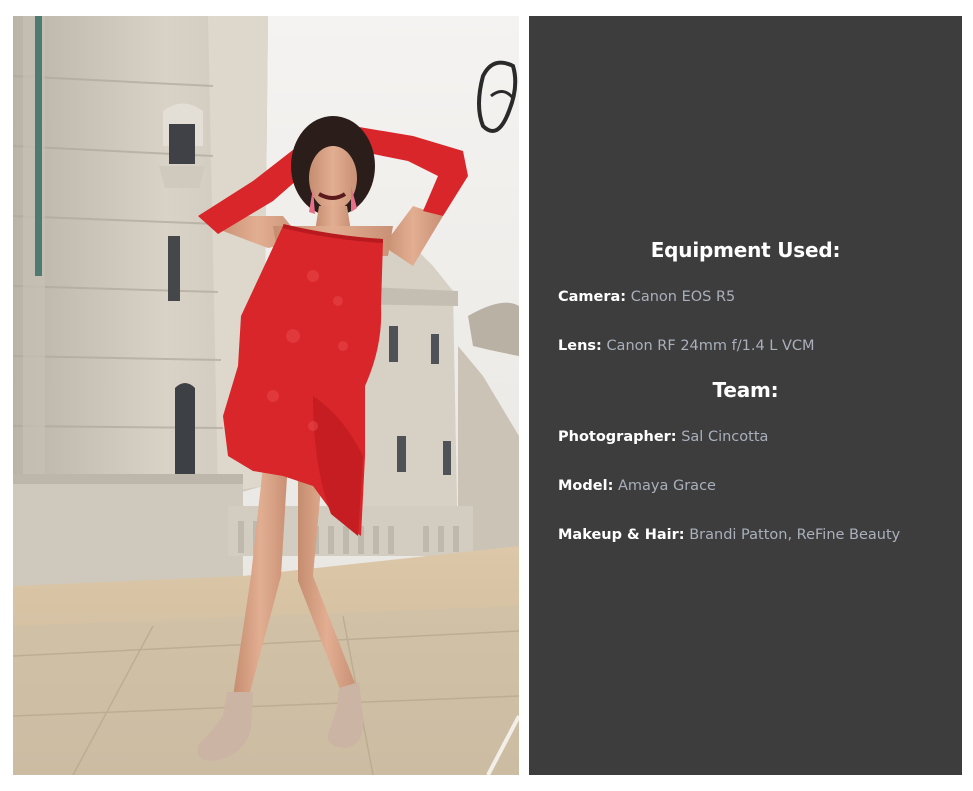 The width and height of the screenshot is (973, 791). What do you see at coordinates (621, 535) in the screenshot?
I see `credit-label: Makeup & Hair:` at bounding box center [621, 535].